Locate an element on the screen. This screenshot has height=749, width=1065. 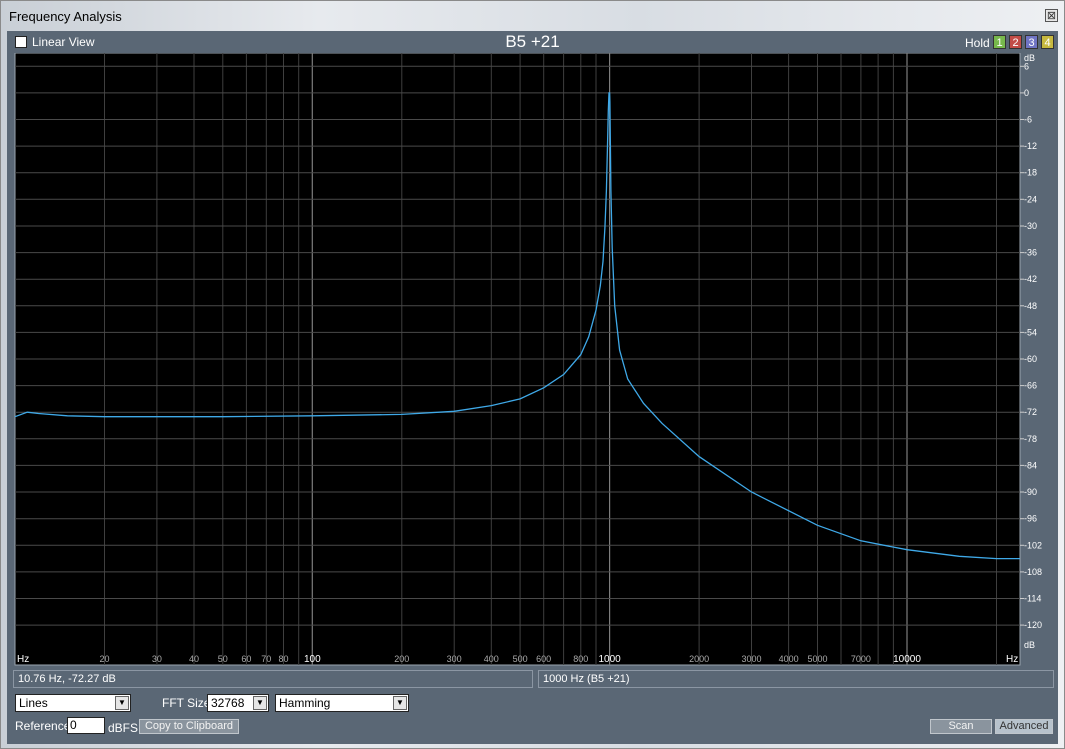
fft-size-select: 32768 ▼ is located at coordinates (238, 703).